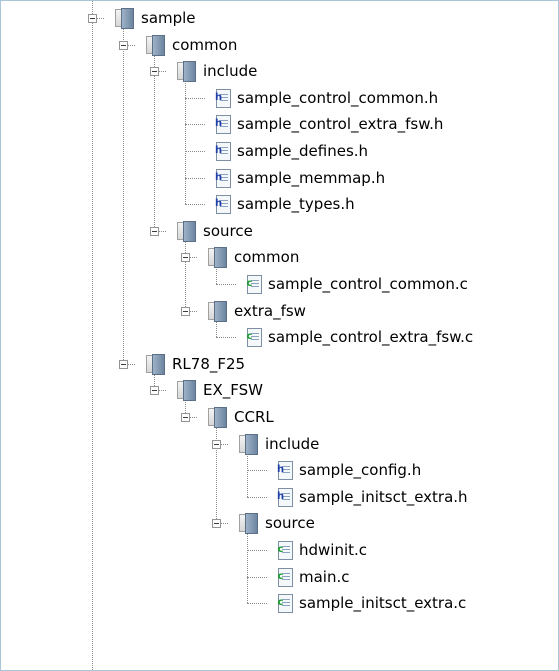  What do you see at coordinates (383, 497) in the screenshot?
I see `tree-item-label: sample_initsct_extra.h` at bounding box center [383, 497].